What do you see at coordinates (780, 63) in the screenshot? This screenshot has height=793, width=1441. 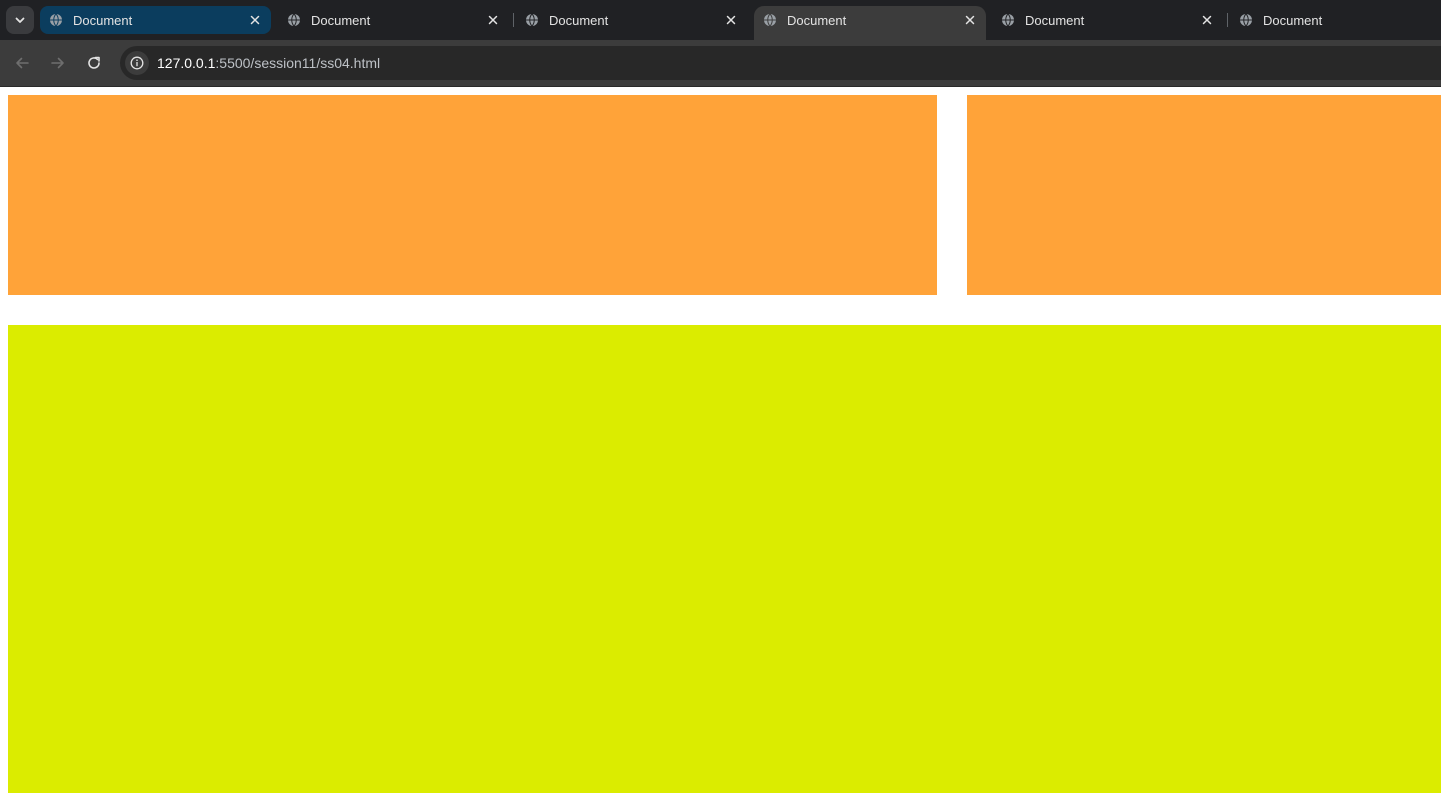 I see `address-bar: 127.0.0.1:5500/session11/ss04.html` at bounding box center [780, 63].